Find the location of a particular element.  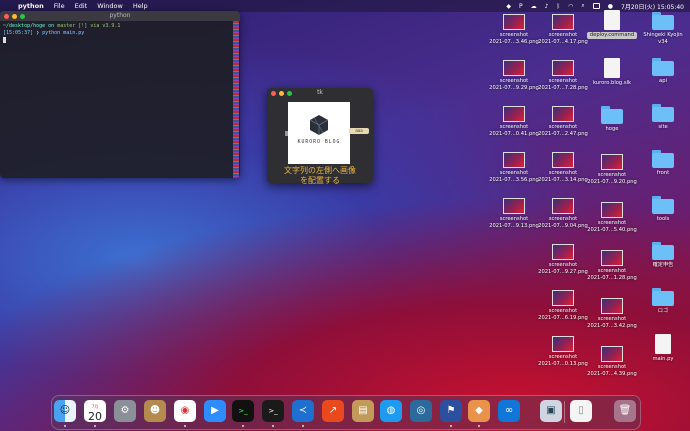

desktop-item: screenshot 2021-07...0.13.png is located at coordinates (563, 351).